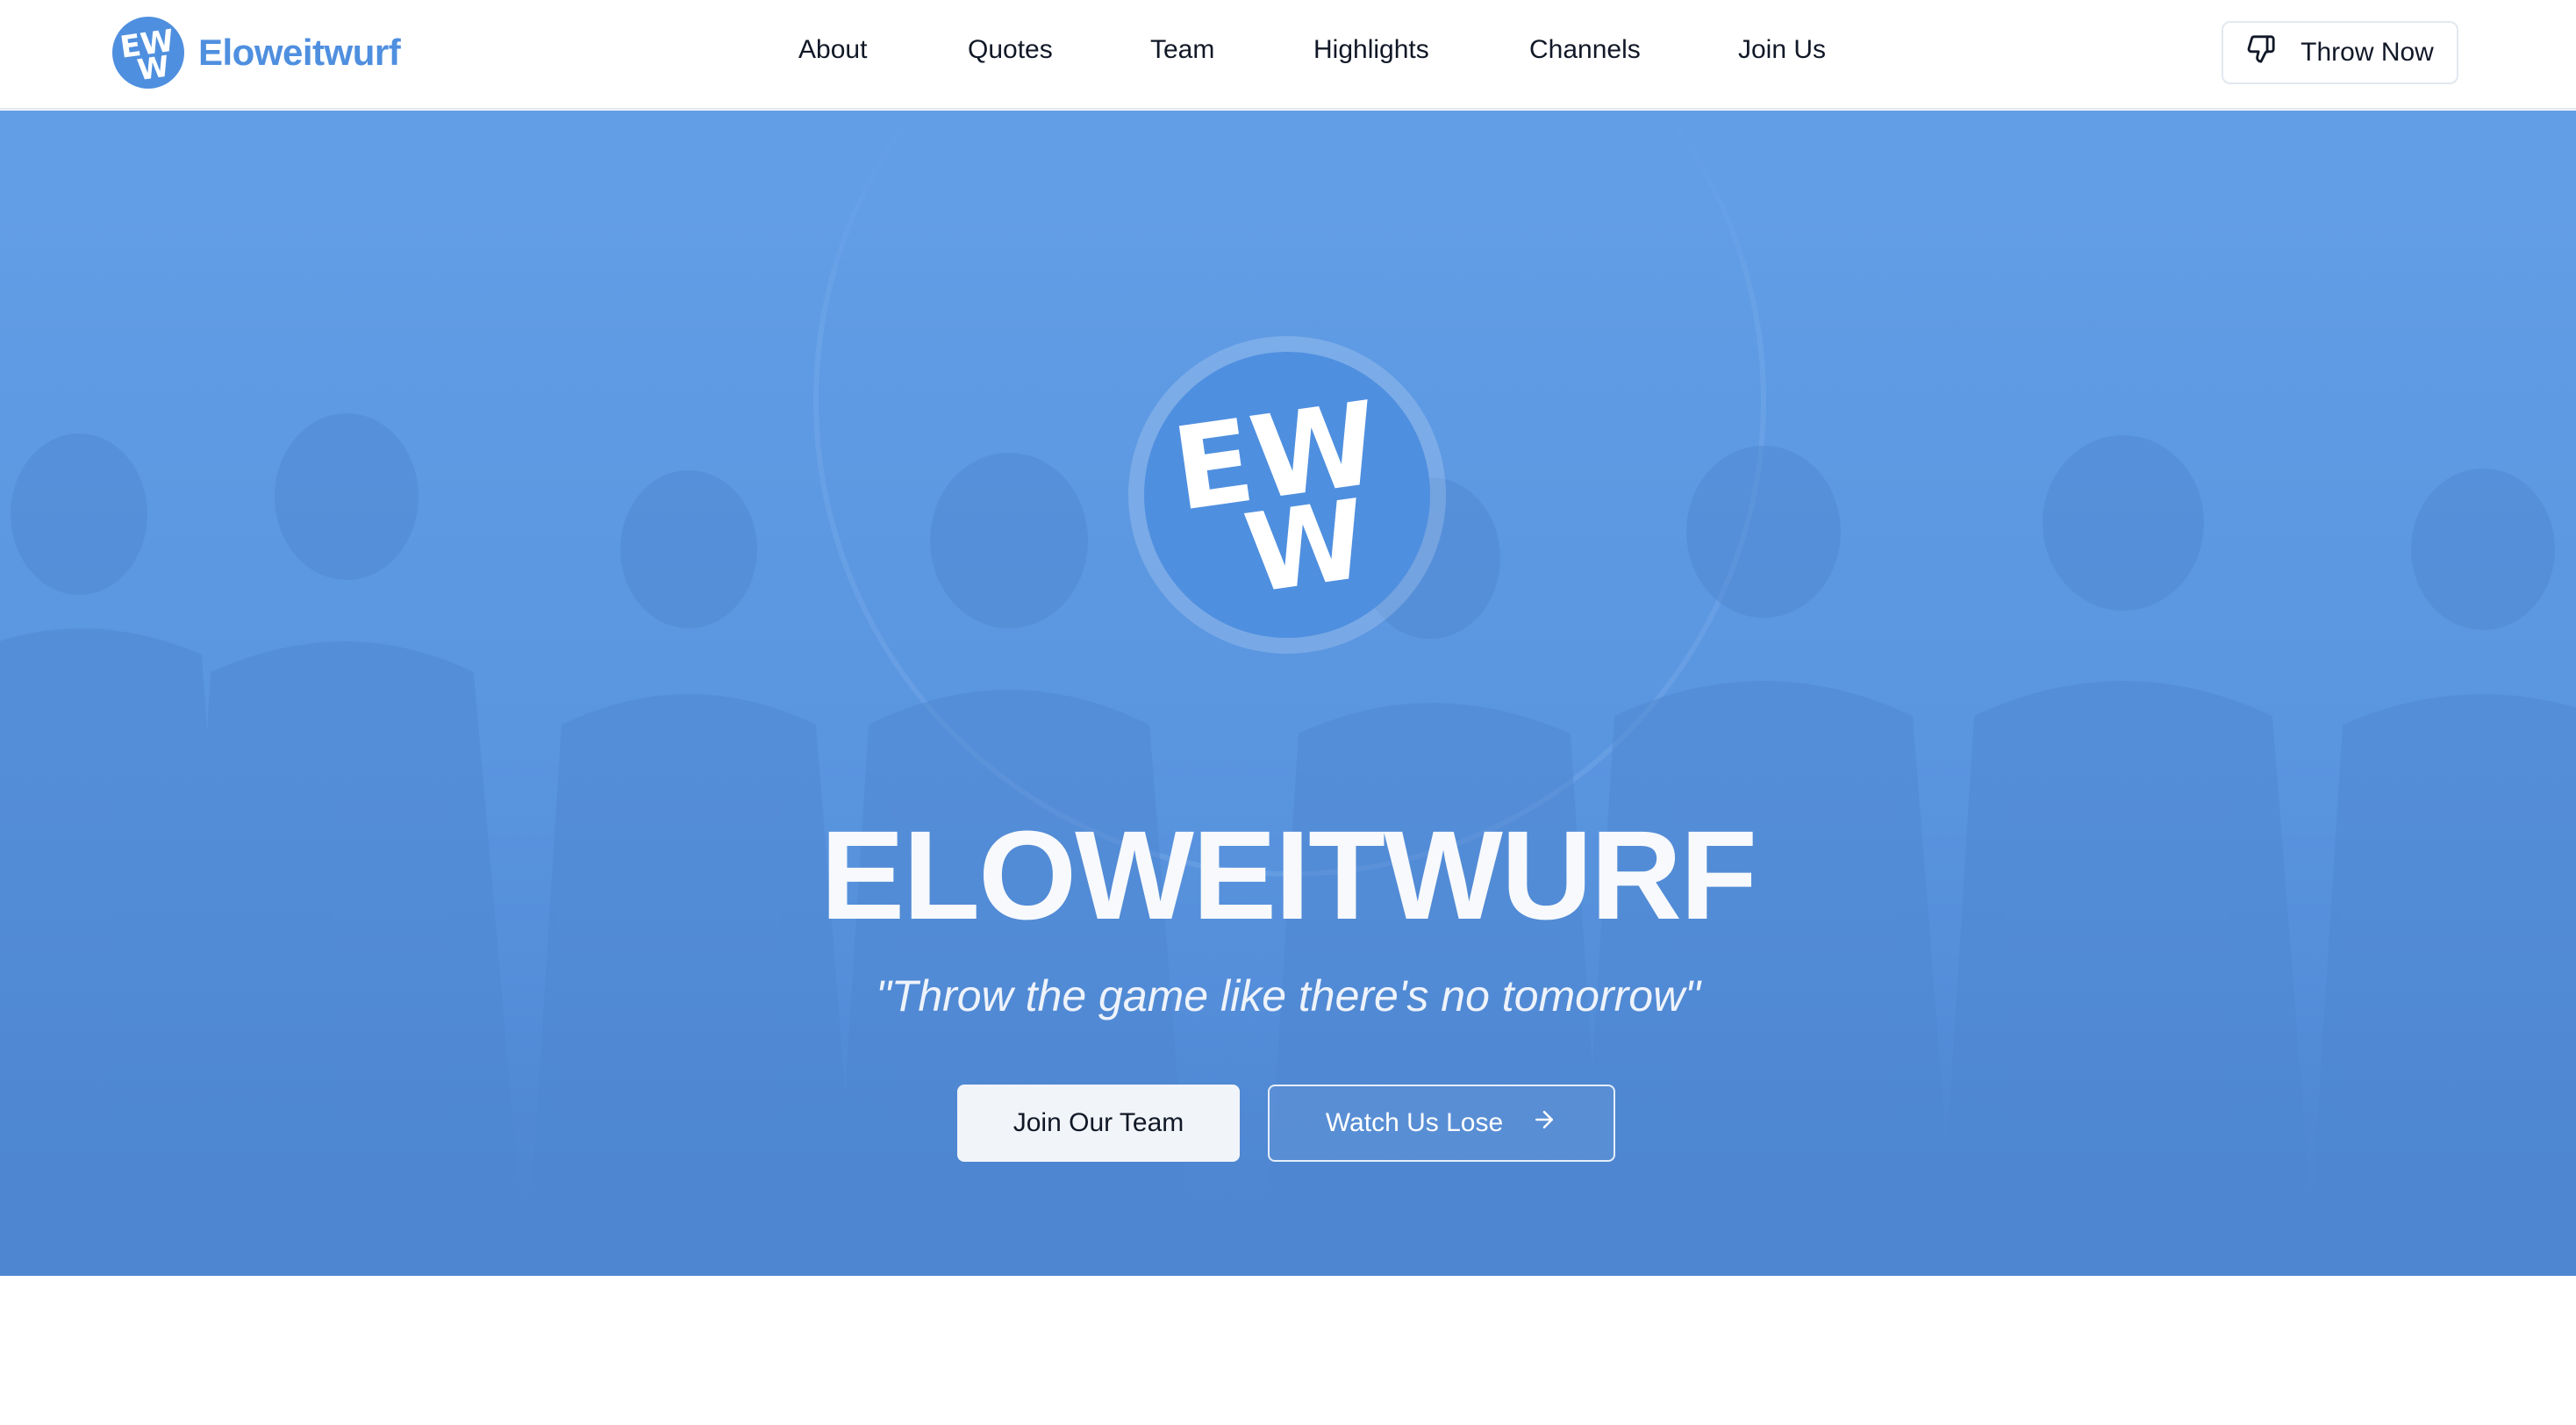 The height and width of the screenshot is (1425, 2576). Describe the element at coordinates (2261, 52) in the screenshot. I see `thumbs-down-icon` at that location.